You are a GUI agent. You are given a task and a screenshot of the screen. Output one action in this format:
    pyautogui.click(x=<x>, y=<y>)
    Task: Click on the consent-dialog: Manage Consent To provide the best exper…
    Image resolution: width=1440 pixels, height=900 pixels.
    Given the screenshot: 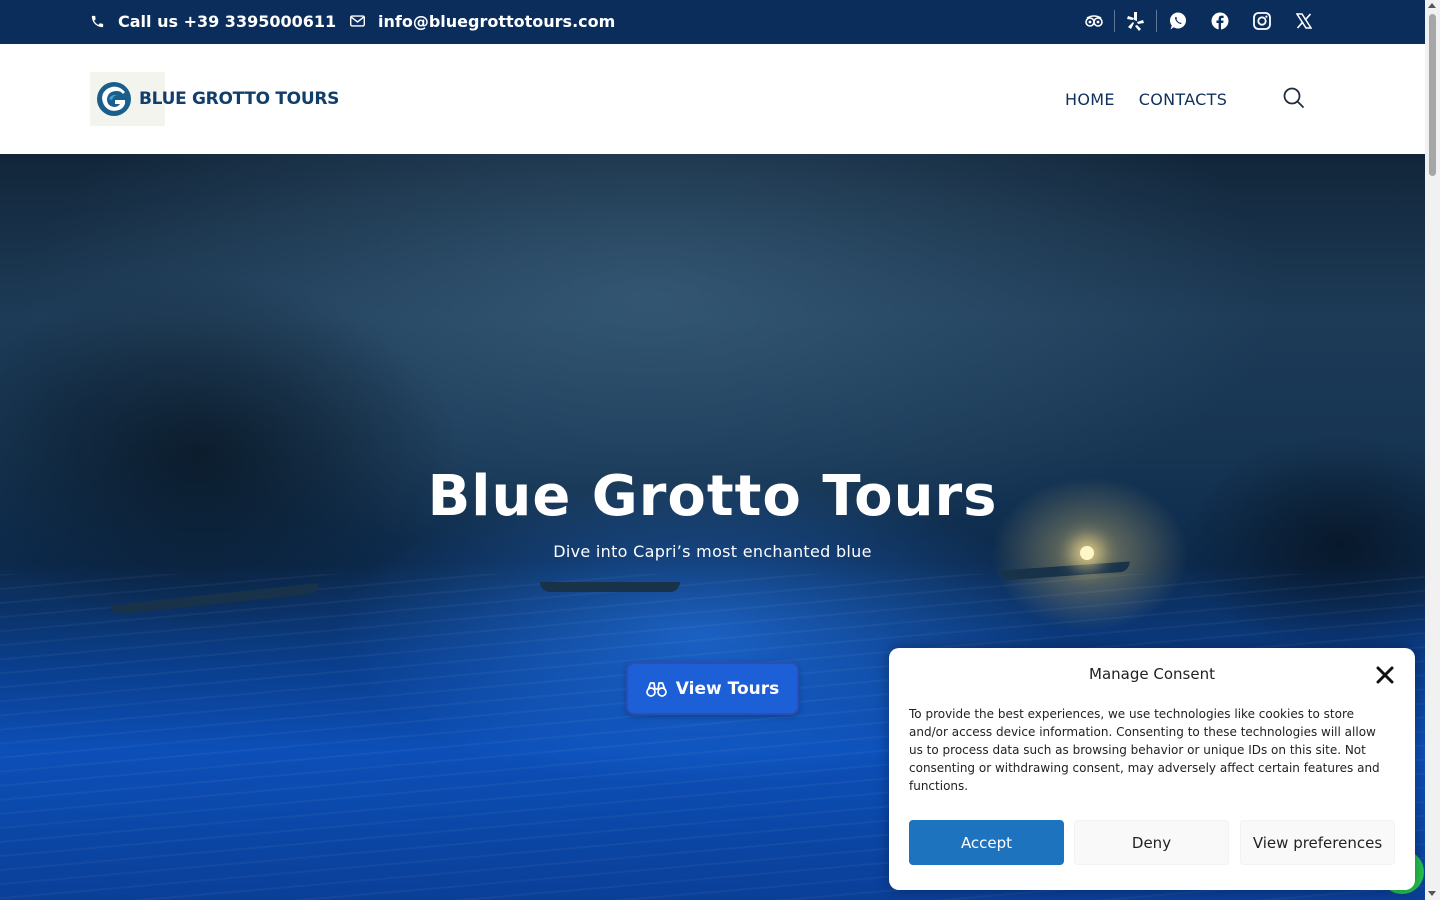 What is the action you would take?
    pyautogui.click(x=1152, y=769)
    